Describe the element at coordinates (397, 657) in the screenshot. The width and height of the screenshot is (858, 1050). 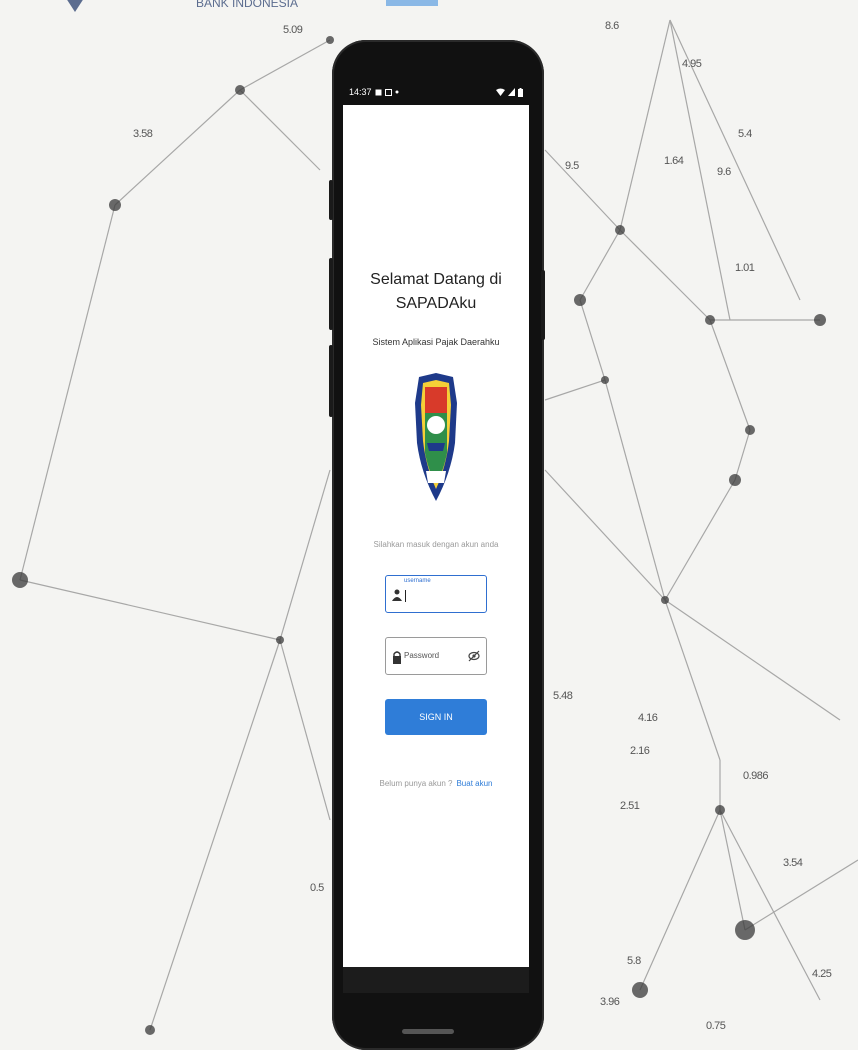
I see `lock-icon` at that location.